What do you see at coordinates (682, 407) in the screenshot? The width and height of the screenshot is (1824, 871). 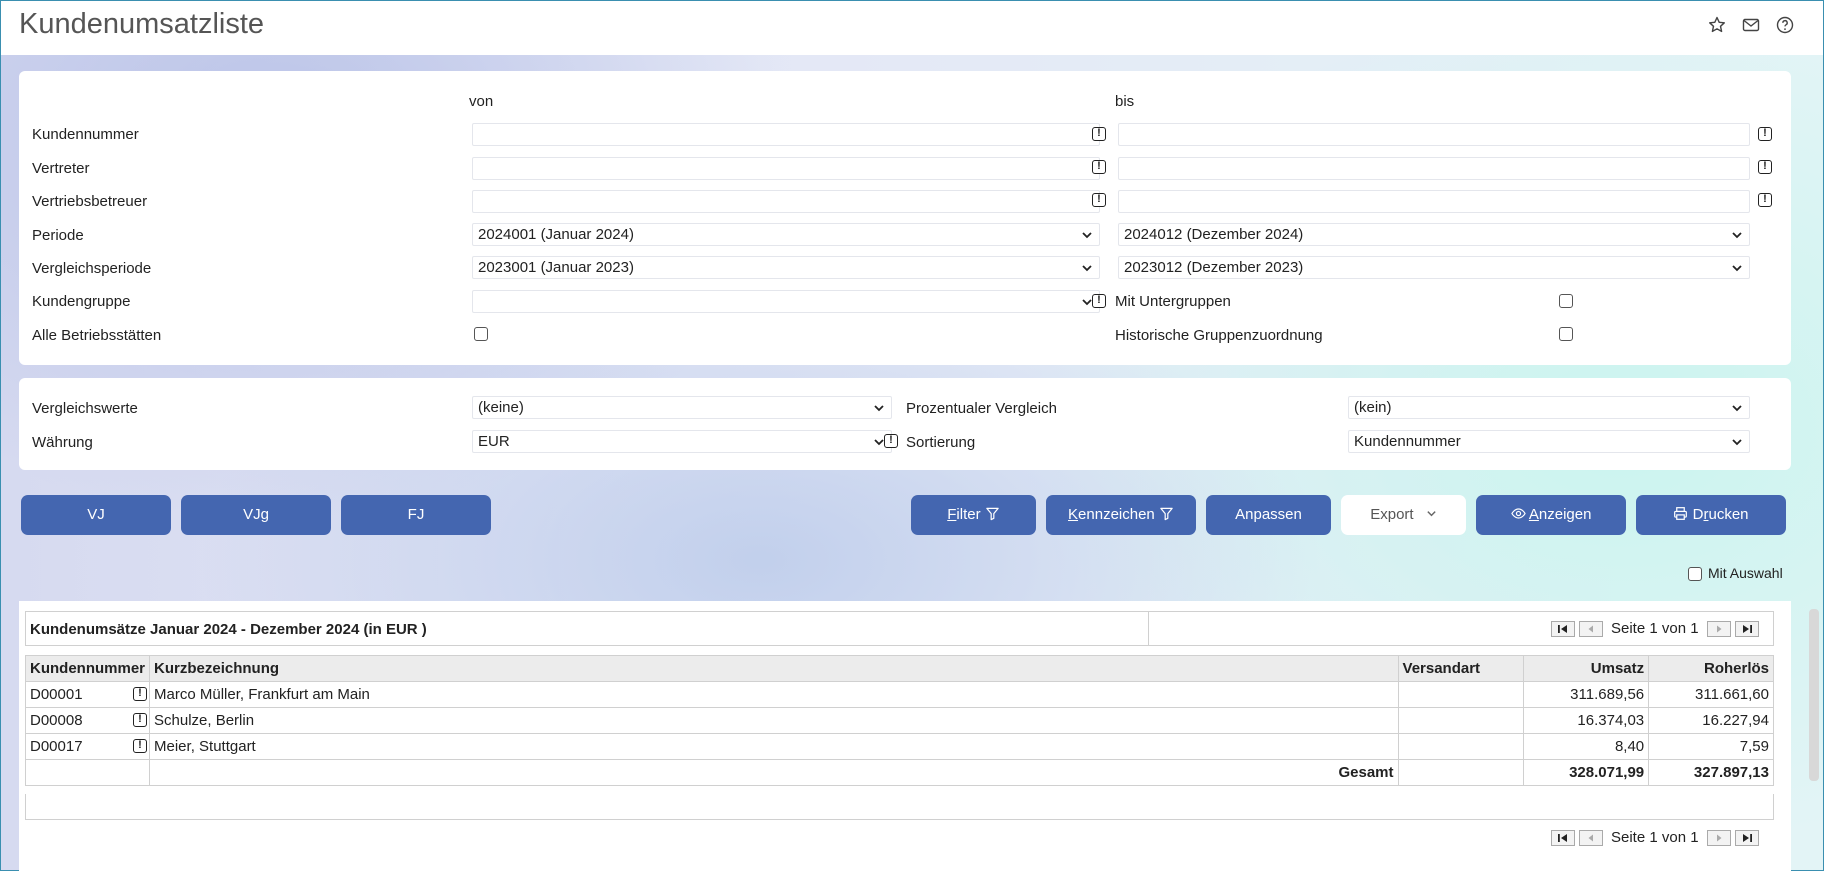 I see `vergleichswerte-select: (keine)` at bounding box center [682, 407].